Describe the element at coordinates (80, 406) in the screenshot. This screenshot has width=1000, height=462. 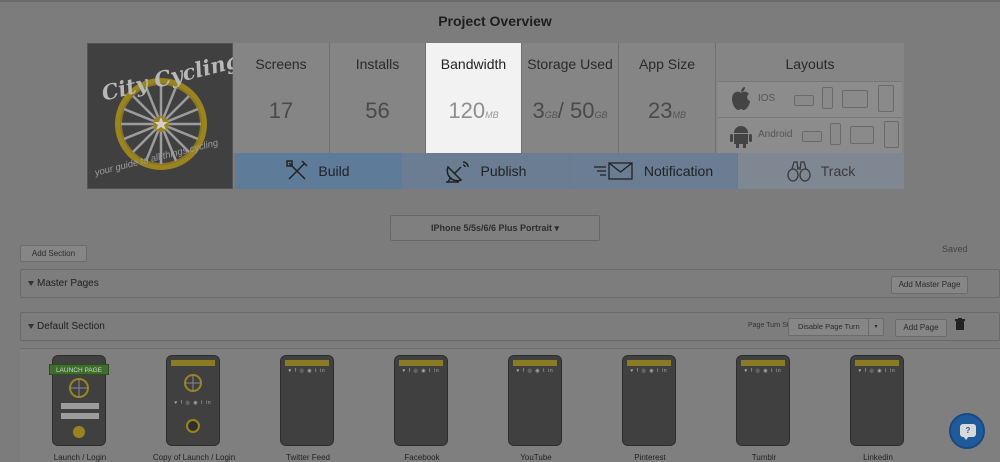
I see `username-field` at that location.